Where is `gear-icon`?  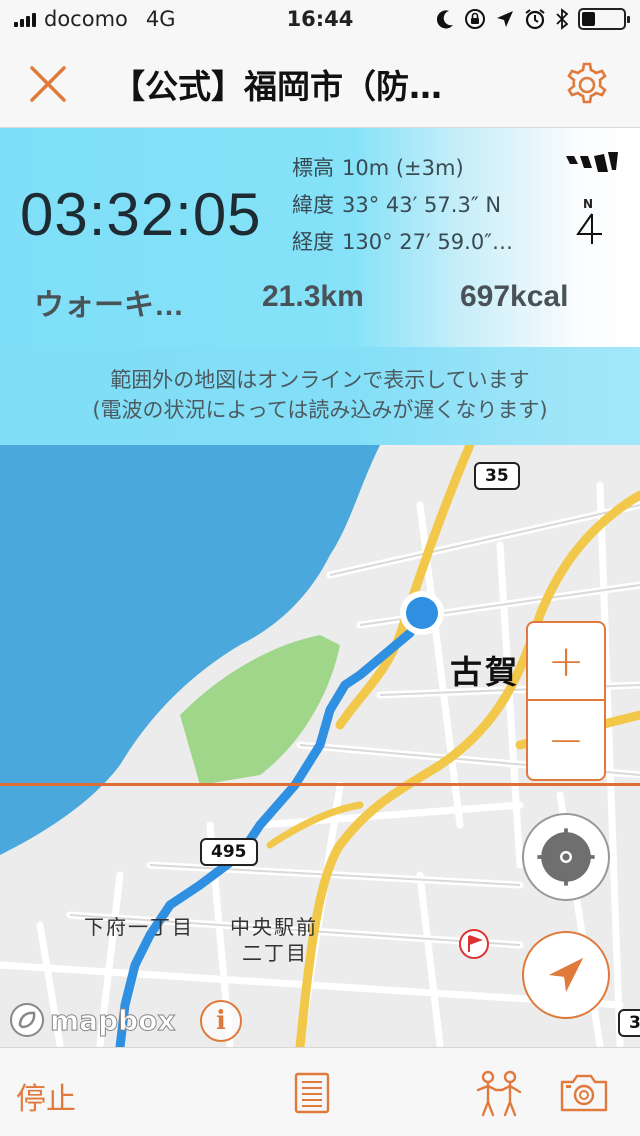 gear-icon is located at coordinates (587, 85).